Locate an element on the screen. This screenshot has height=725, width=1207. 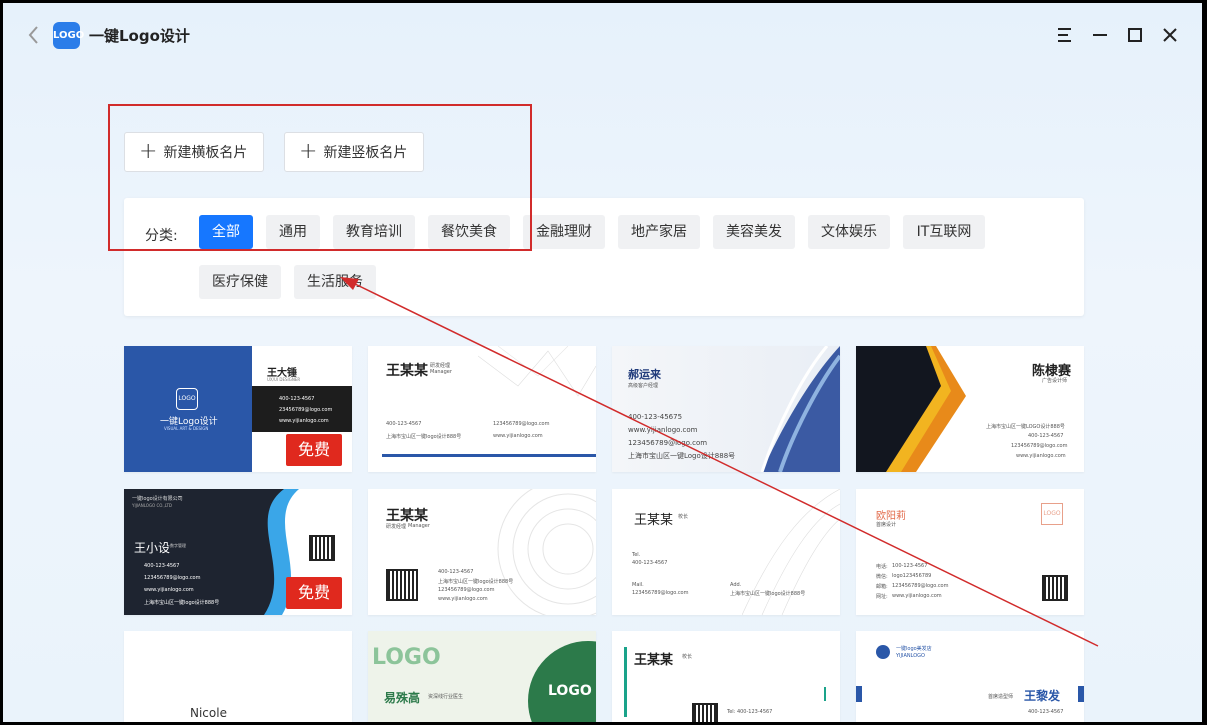
card-phone: Tel: 400-123-4567 is located at coordinates (750, 712).